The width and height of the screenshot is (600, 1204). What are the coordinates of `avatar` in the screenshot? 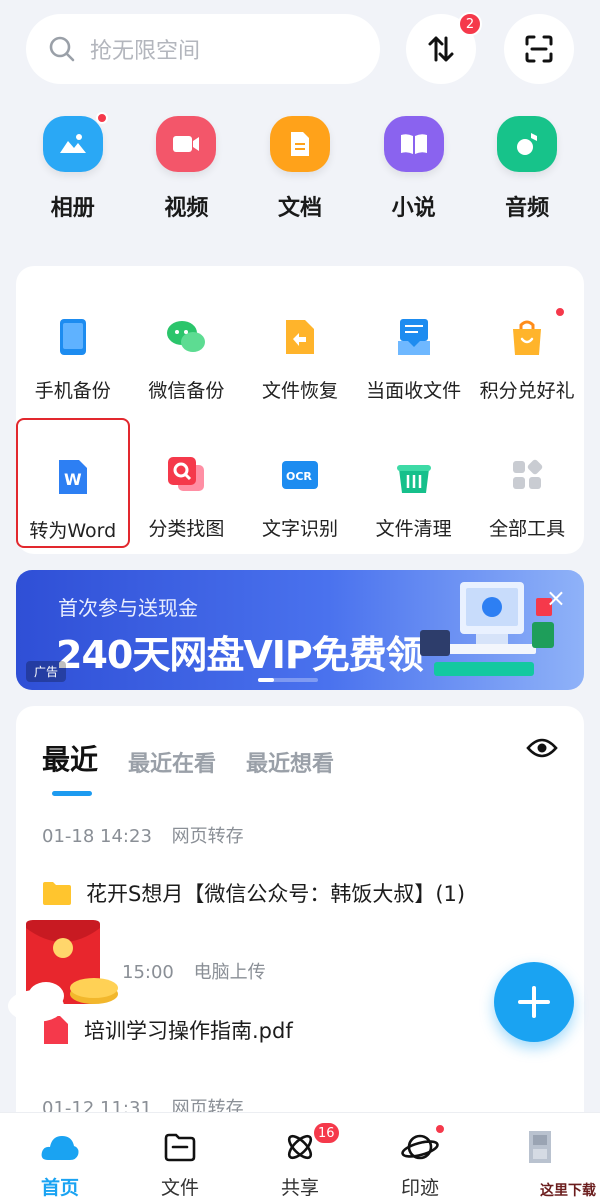 It's located at (540, 1147).